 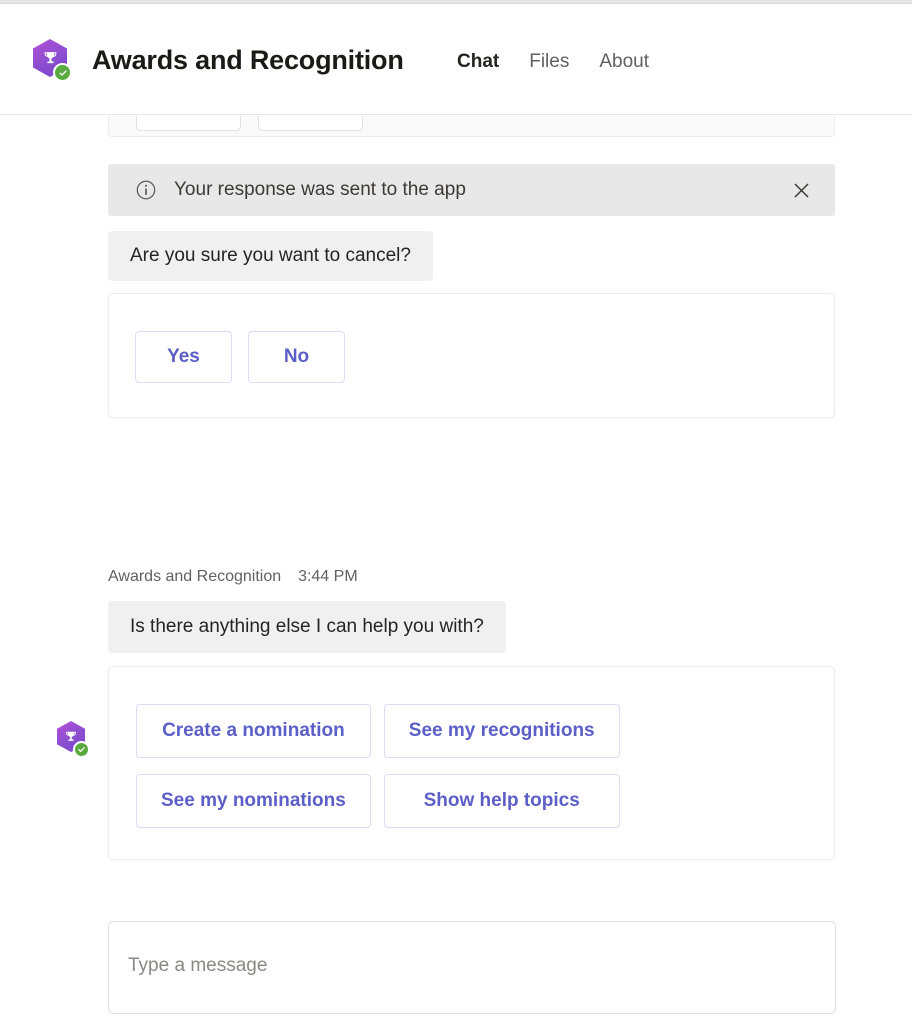 What do you see at coordinates (249, 123) in the screenshot?
I see `previous-choice-button-row: Select Cancel` at bounding box center [249, 123].